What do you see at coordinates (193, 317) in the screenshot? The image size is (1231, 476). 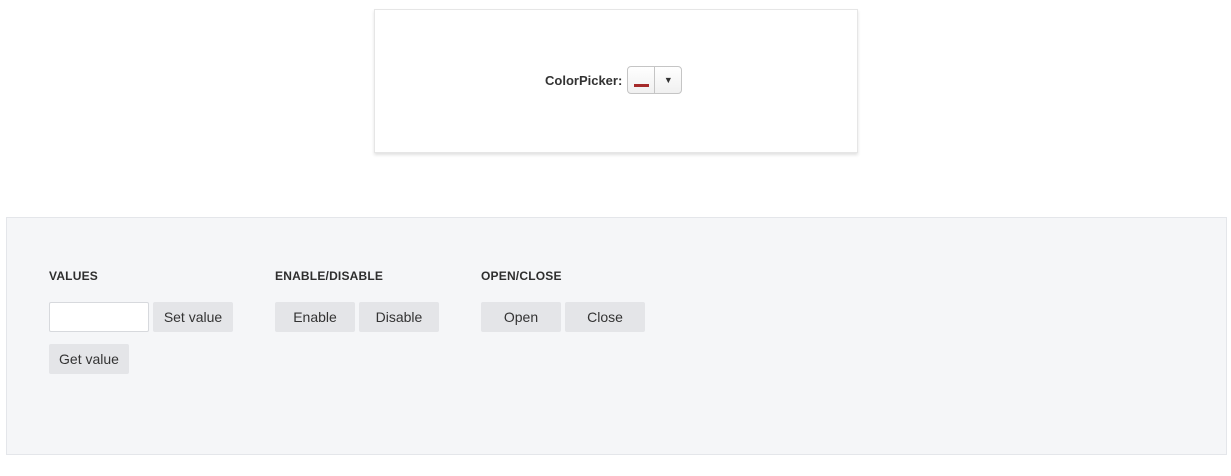 I see `set-value-button: Set value` at bounding box center [193, 317].